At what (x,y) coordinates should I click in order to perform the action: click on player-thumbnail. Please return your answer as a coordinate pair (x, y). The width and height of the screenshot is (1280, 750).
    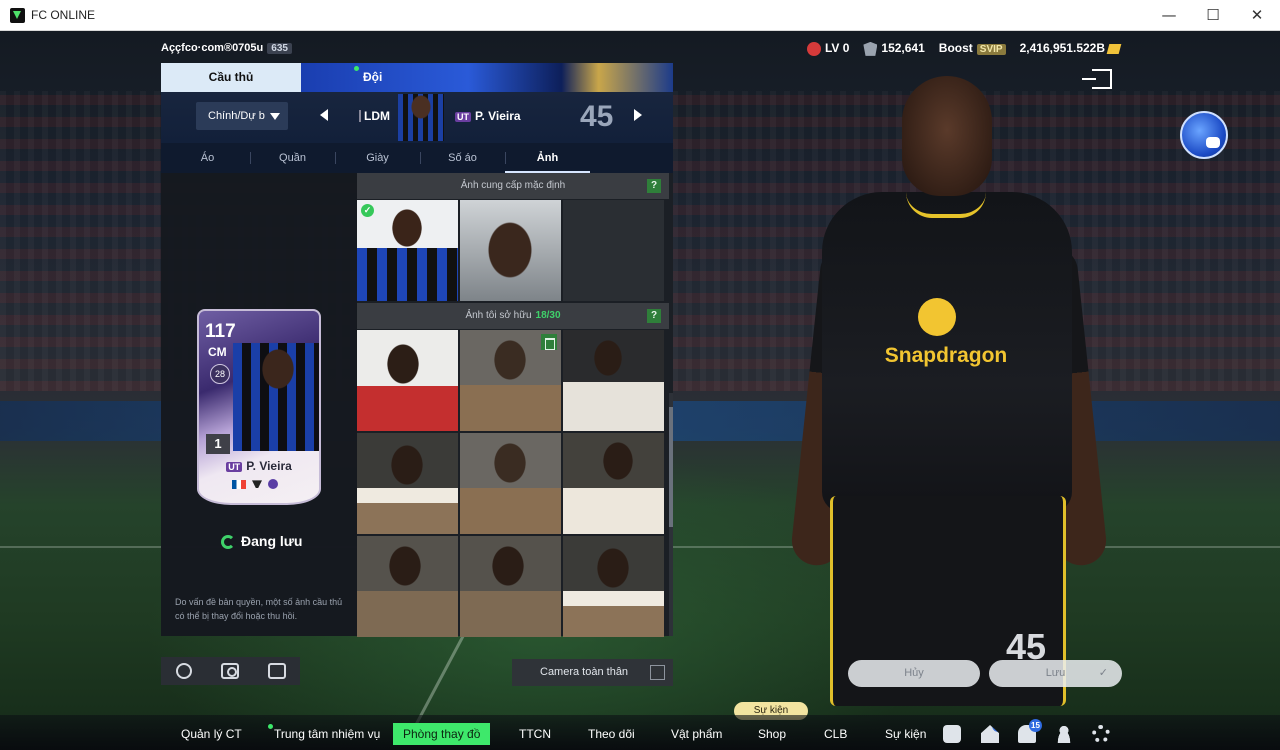
    Looking at the image, I should click on (421, 117).